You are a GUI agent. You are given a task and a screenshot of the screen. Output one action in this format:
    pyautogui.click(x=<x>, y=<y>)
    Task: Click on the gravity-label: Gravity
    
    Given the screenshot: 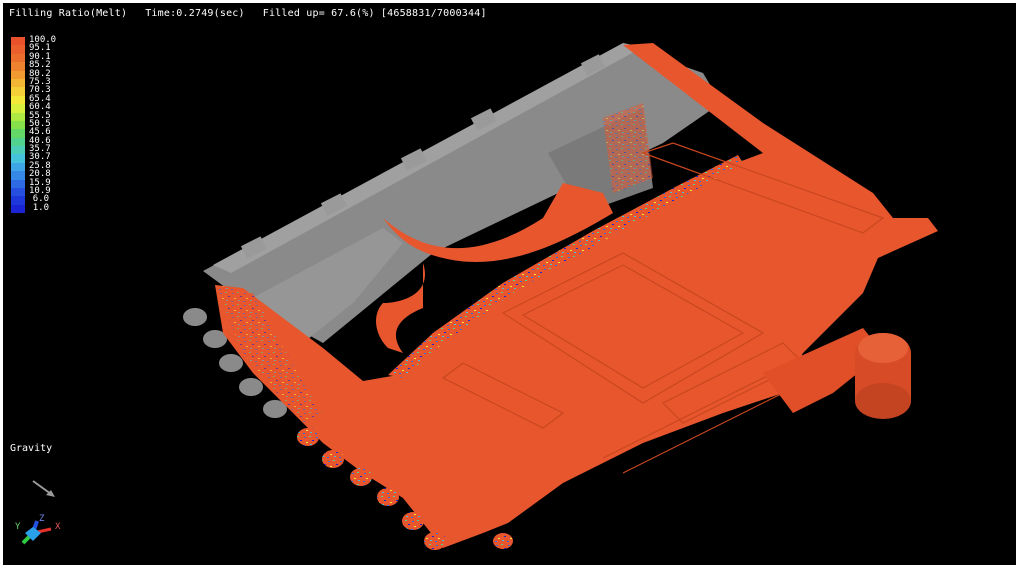 What is the action you would take?
    pyautogui.click(x=31, y=448)
    